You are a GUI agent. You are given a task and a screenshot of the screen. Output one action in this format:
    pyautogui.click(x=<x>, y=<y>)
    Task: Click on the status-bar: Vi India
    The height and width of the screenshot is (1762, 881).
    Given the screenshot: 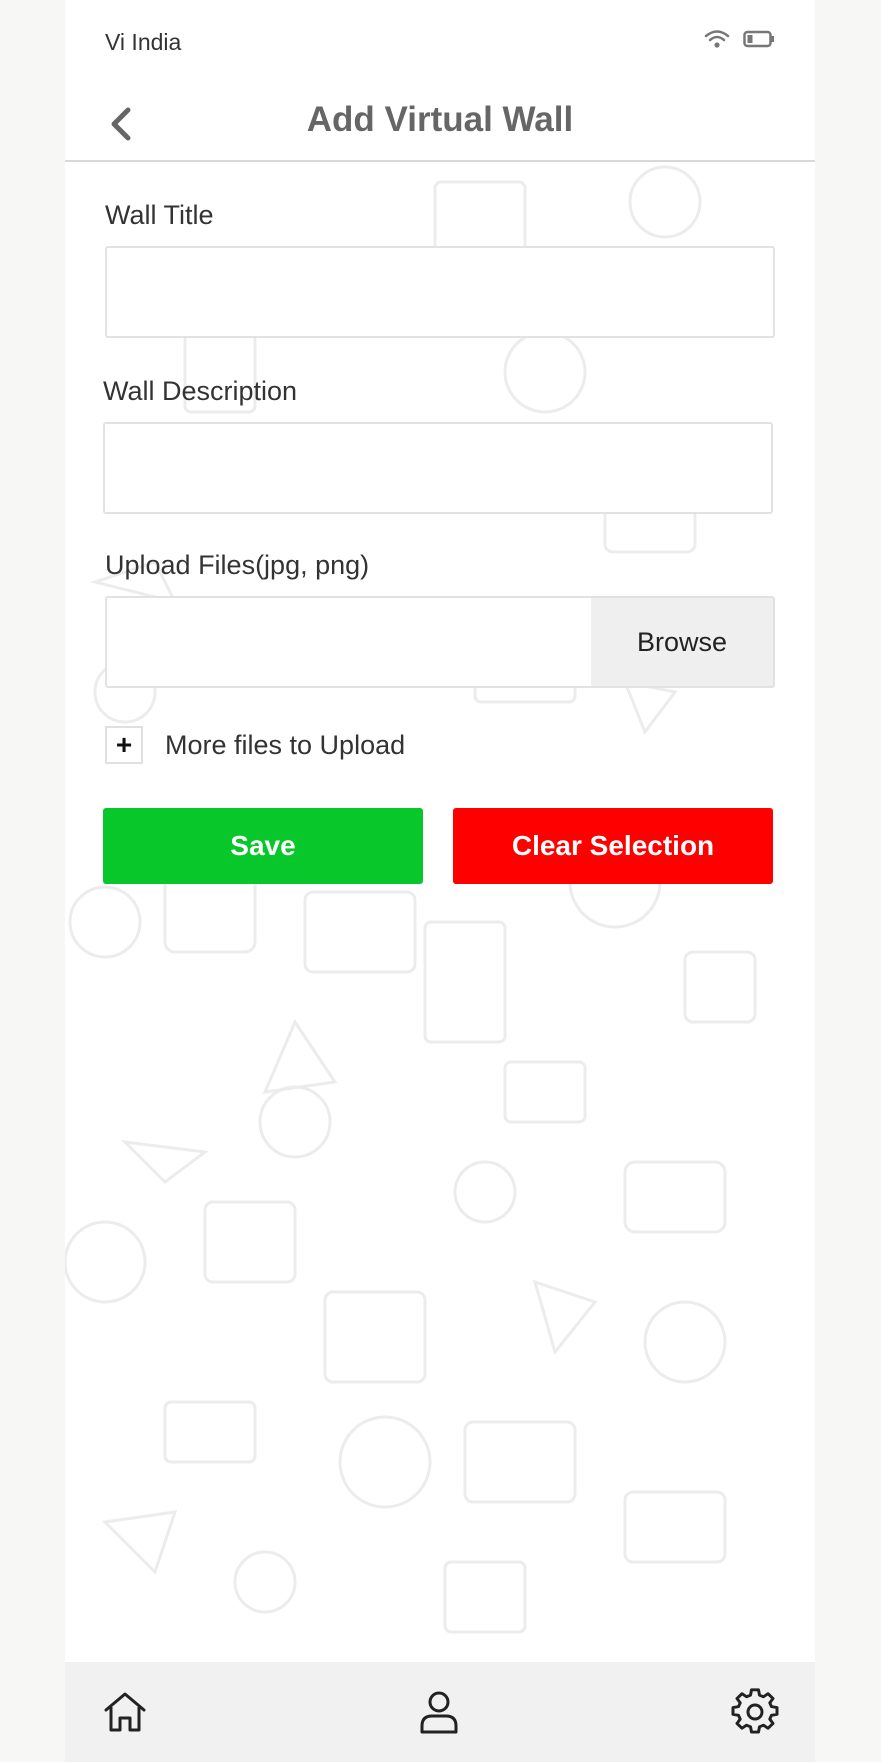 What is the action you would take?
    pyautogui.click(x=440, y=41)
    